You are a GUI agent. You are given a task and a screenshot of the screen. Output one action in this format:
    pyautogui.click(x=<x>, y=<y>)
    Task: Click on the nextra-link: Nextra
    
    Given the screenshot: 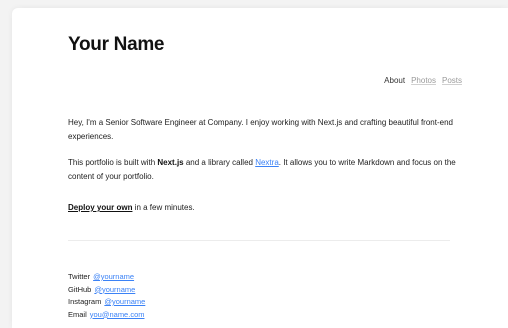 What is the action you would take?
    pyautogui.click(x=267, y=162)
    